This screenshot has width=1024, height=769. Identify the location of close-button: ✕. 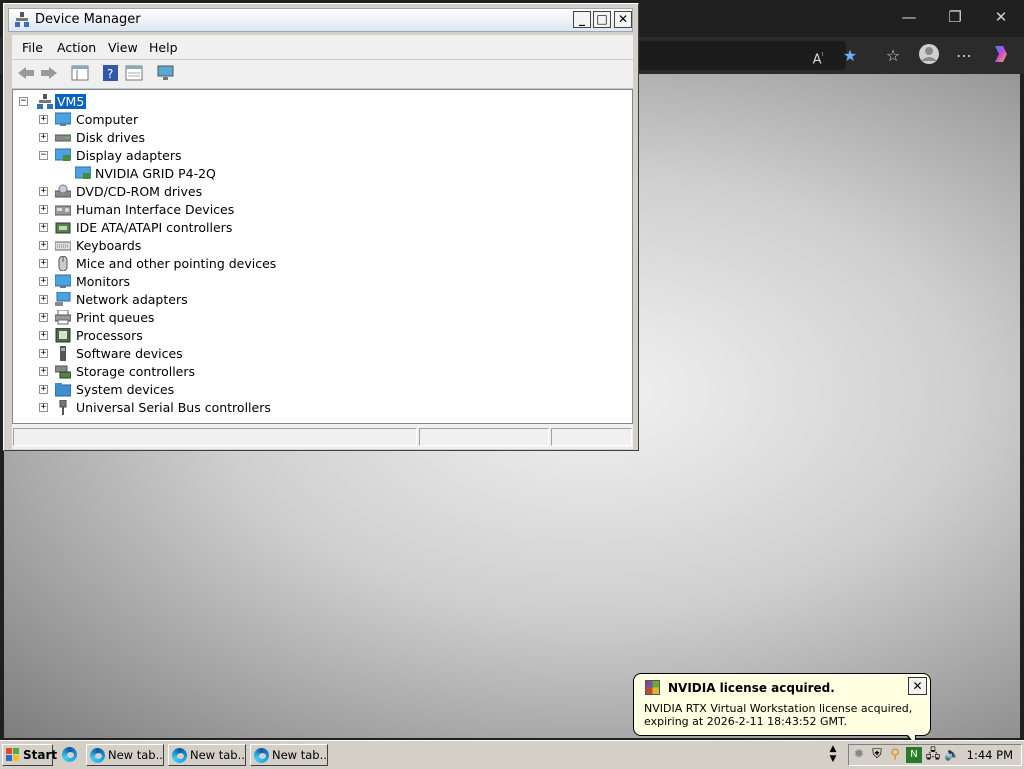
(623, 19).